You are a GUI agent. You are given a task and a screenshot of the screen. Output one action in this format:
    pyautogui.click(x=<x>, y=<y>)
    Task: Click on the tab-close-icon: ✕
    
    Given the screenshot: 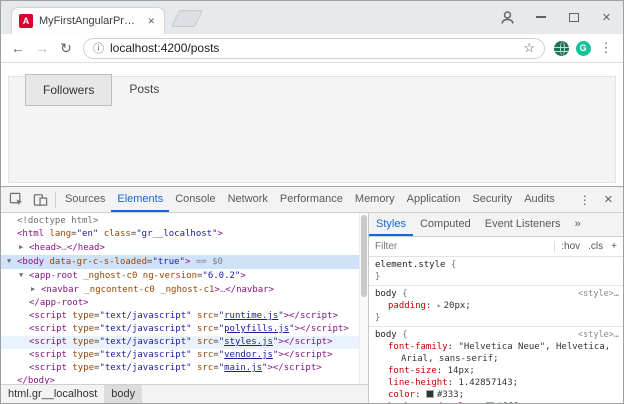 What is the action you would take?
    pyautogui.click(x=151, y=21)
    